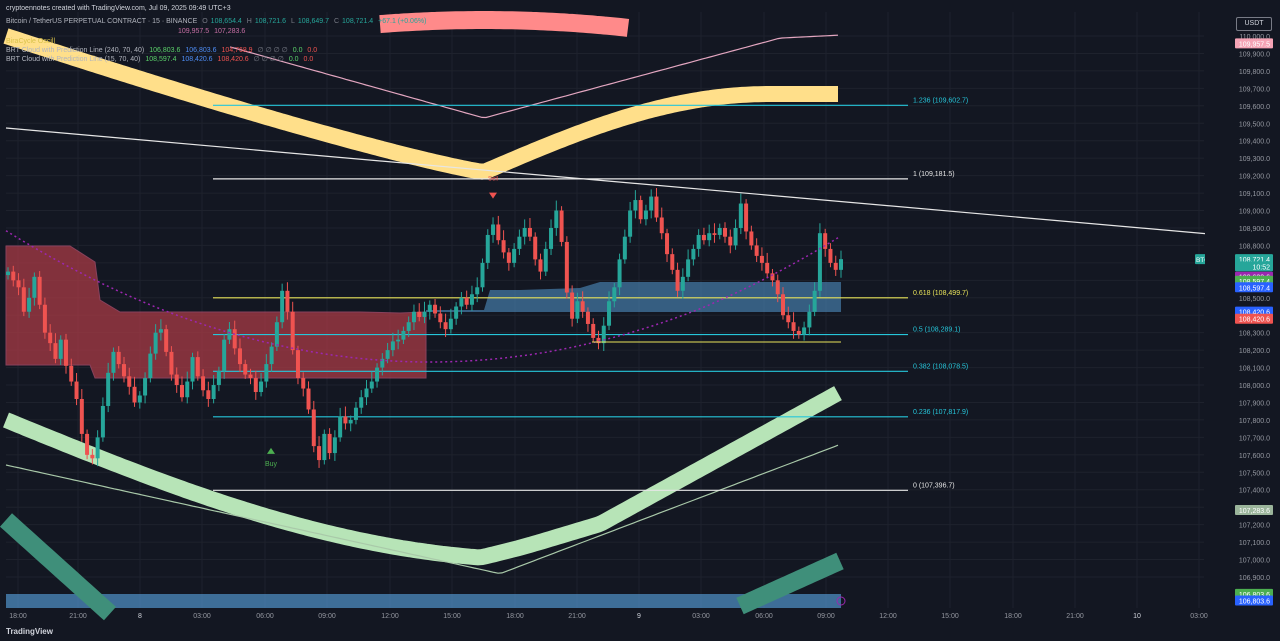 The height and width of the screenshot is (641, 1280). I want to click on fib-level-label: 0.618 (108,499.7), so click(940, 293).